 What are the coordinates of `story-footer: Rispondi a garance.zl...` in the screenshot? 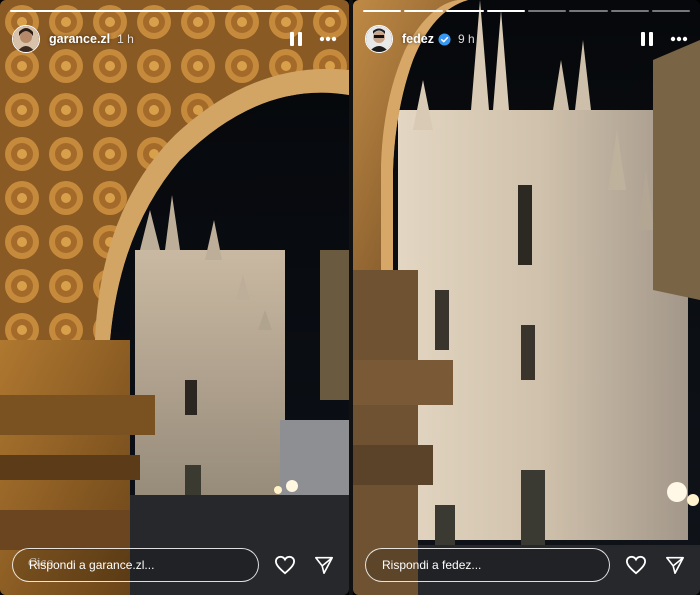 It's located at (174, 565).